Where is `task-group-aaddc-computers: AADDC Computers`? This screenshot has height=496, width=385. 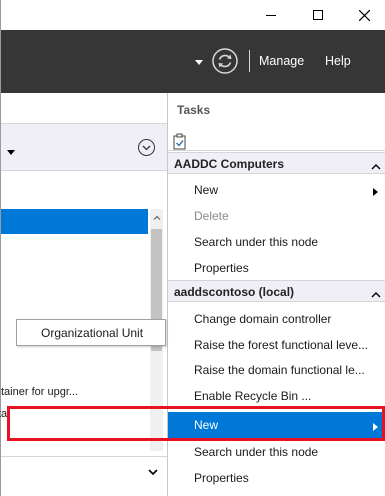 task-group-aaddc-computers: AADDC Computers is located at coordinates (276, 163).